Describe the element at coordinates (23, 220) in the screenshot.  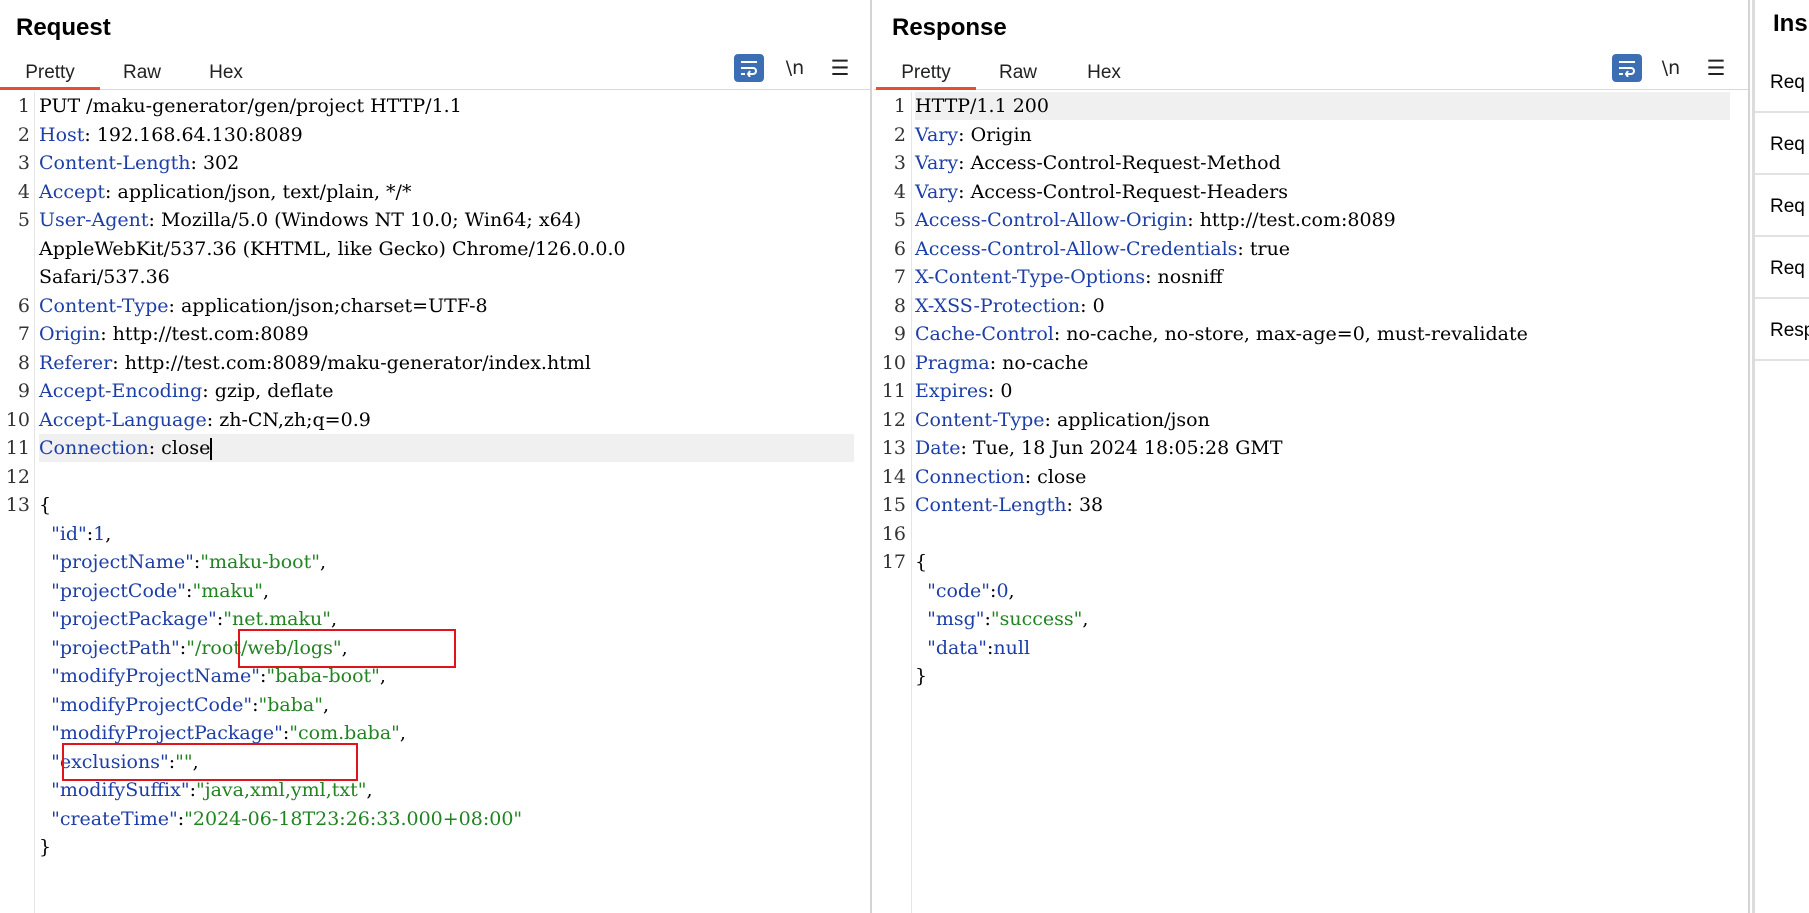
I see `line-number: 5` at that location.